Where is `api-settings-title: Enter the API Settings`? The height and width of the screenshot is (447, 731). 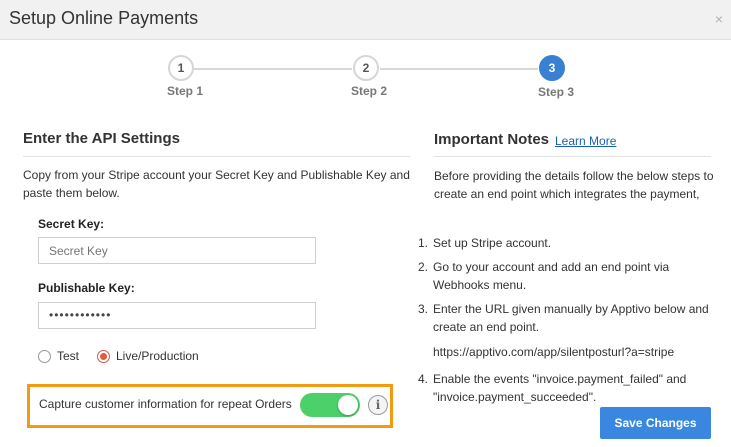 api-settings-title: Enter the API Settings is located at coordinates (101, 138).